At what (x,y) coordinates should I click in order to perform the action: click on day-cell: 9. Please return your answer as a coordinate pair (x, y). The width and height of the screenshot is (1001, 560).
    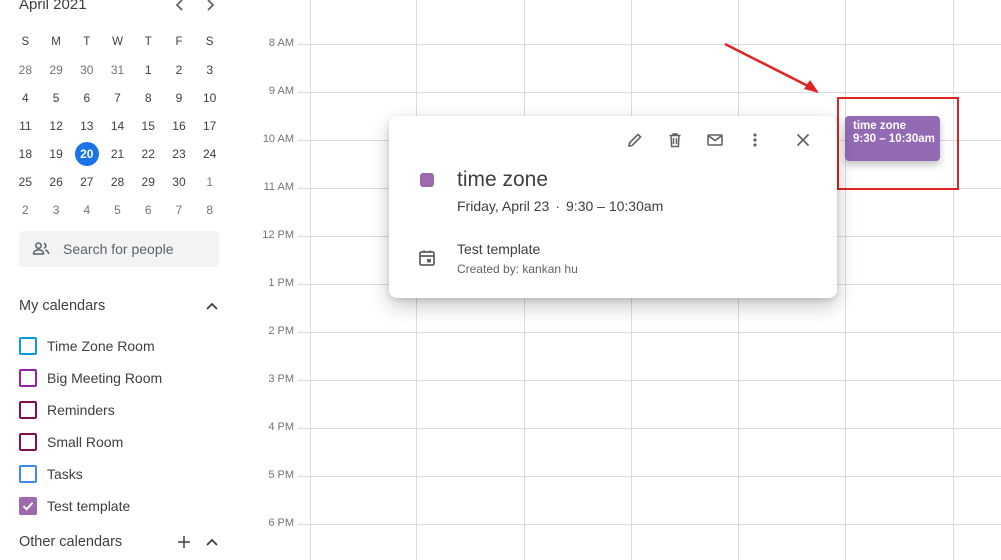
    Looking at the image, I should click on (179, 98).